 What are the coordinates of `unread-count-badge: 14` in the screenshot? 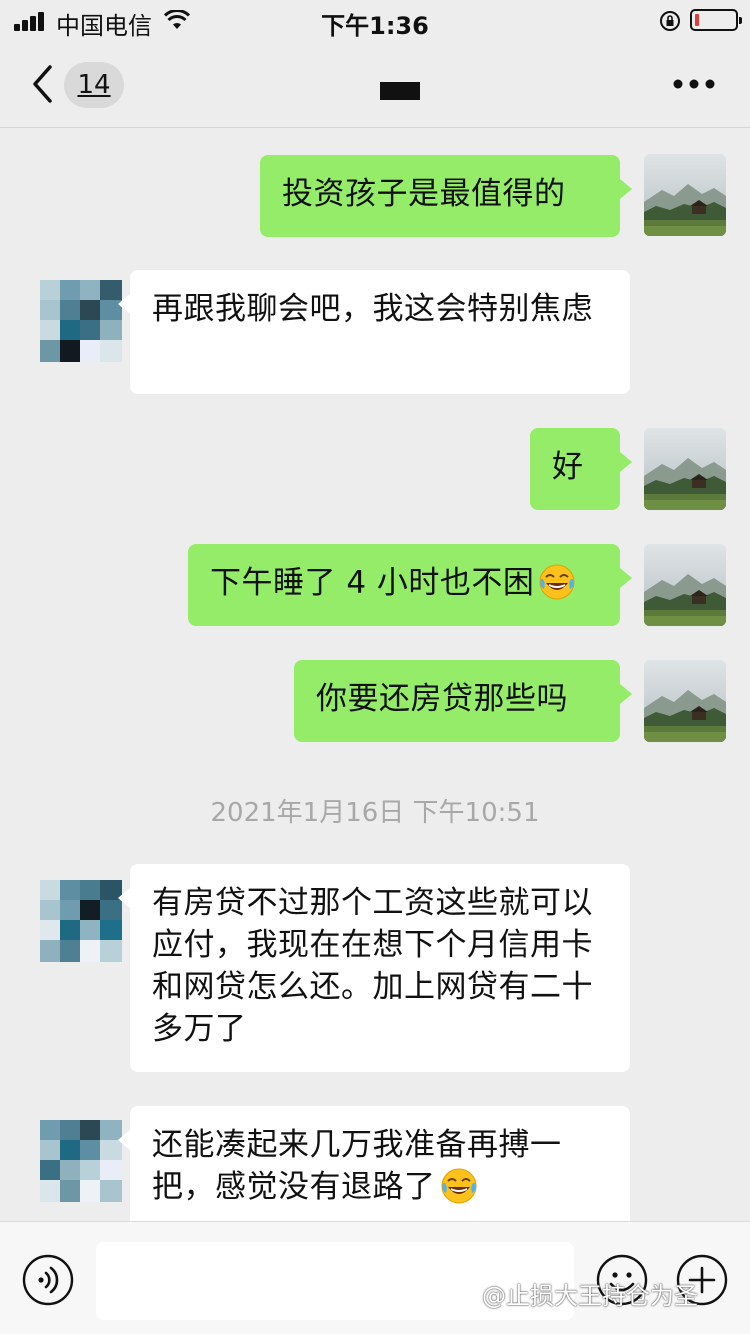 It's located at (94, 85).